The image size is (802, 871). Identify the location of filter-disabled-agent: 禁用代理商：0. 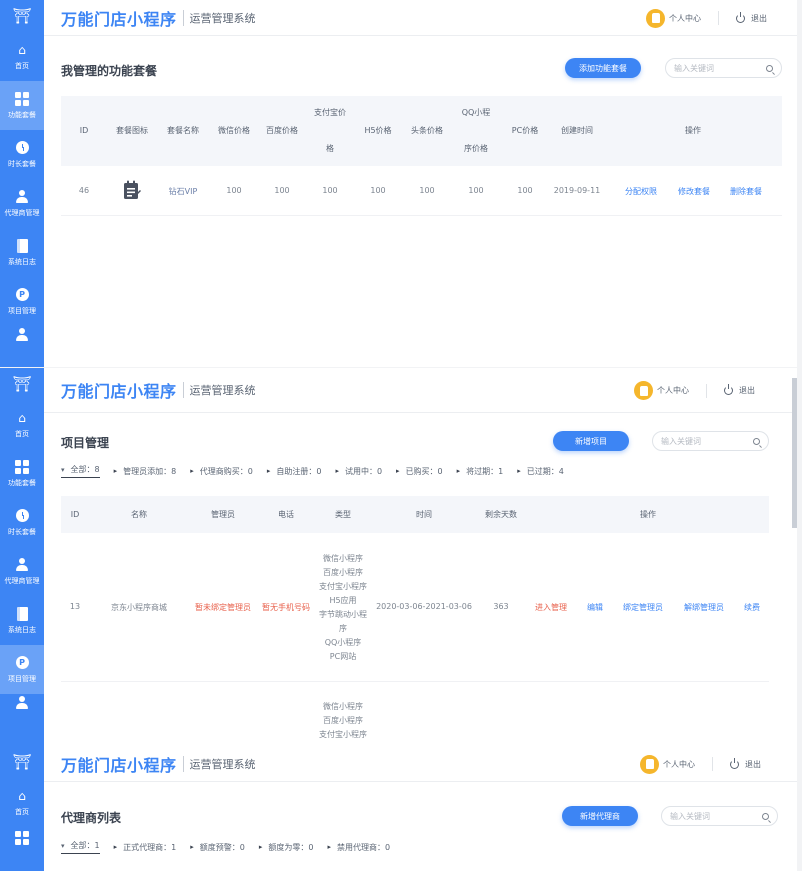
(358, 847).